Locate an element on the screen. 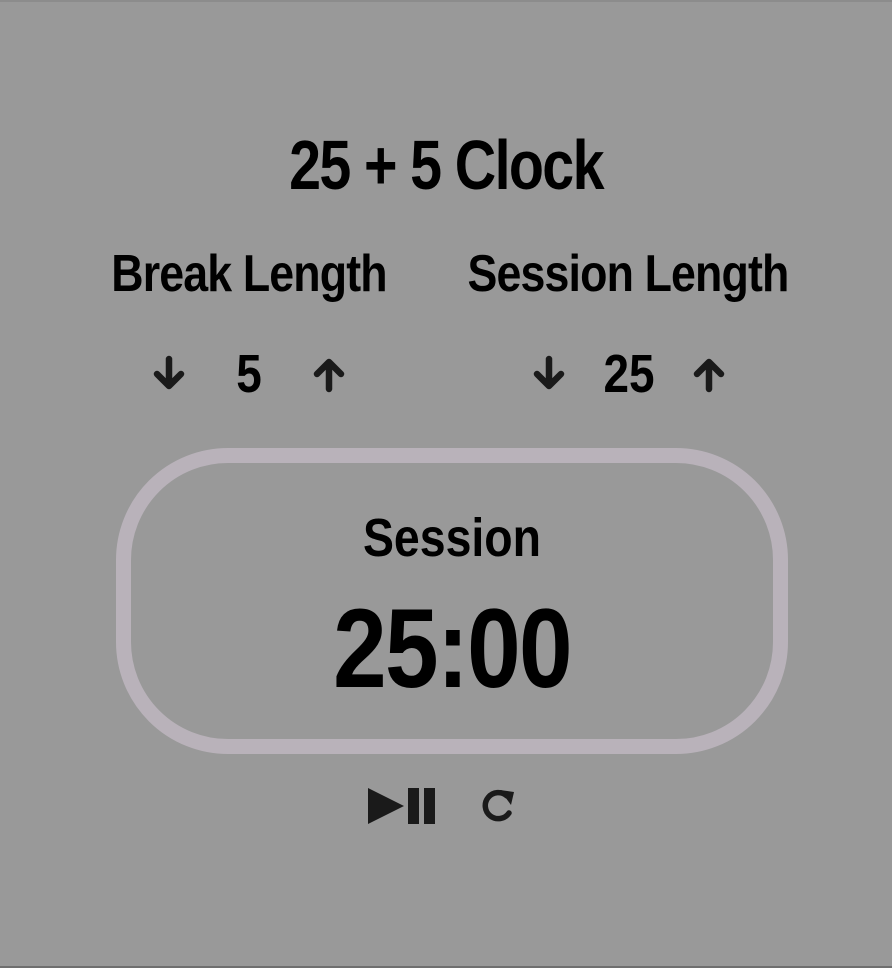 Image resolution: width=892 pixels, height=968 pixels. break-increment-button is located at coordinates (329, 374).